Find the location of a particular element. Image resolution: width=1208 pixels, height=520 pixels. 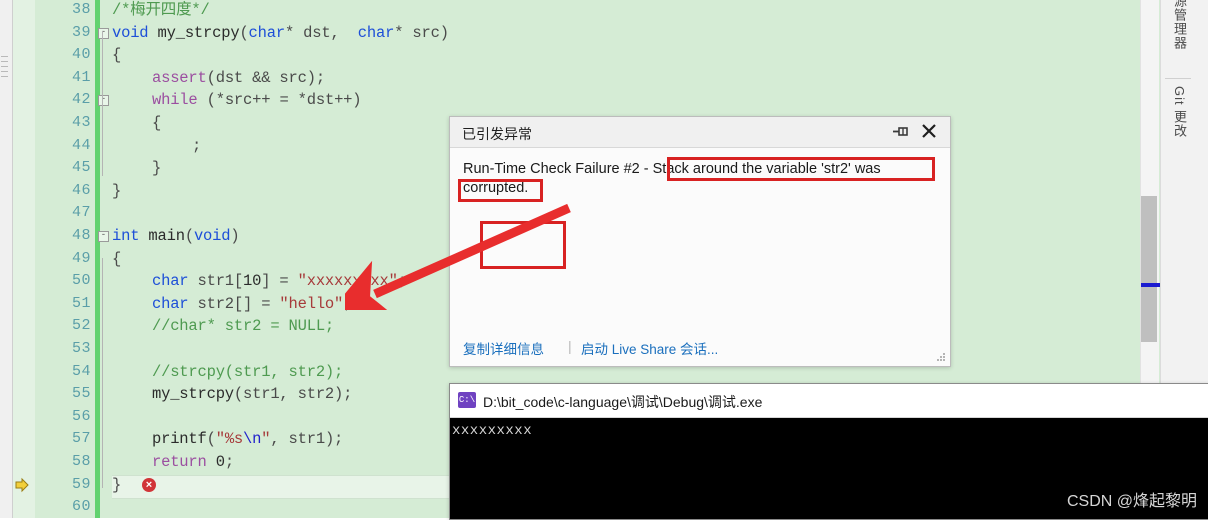

dialog-title: 已引发异常 is located at coordinates (497, 134).